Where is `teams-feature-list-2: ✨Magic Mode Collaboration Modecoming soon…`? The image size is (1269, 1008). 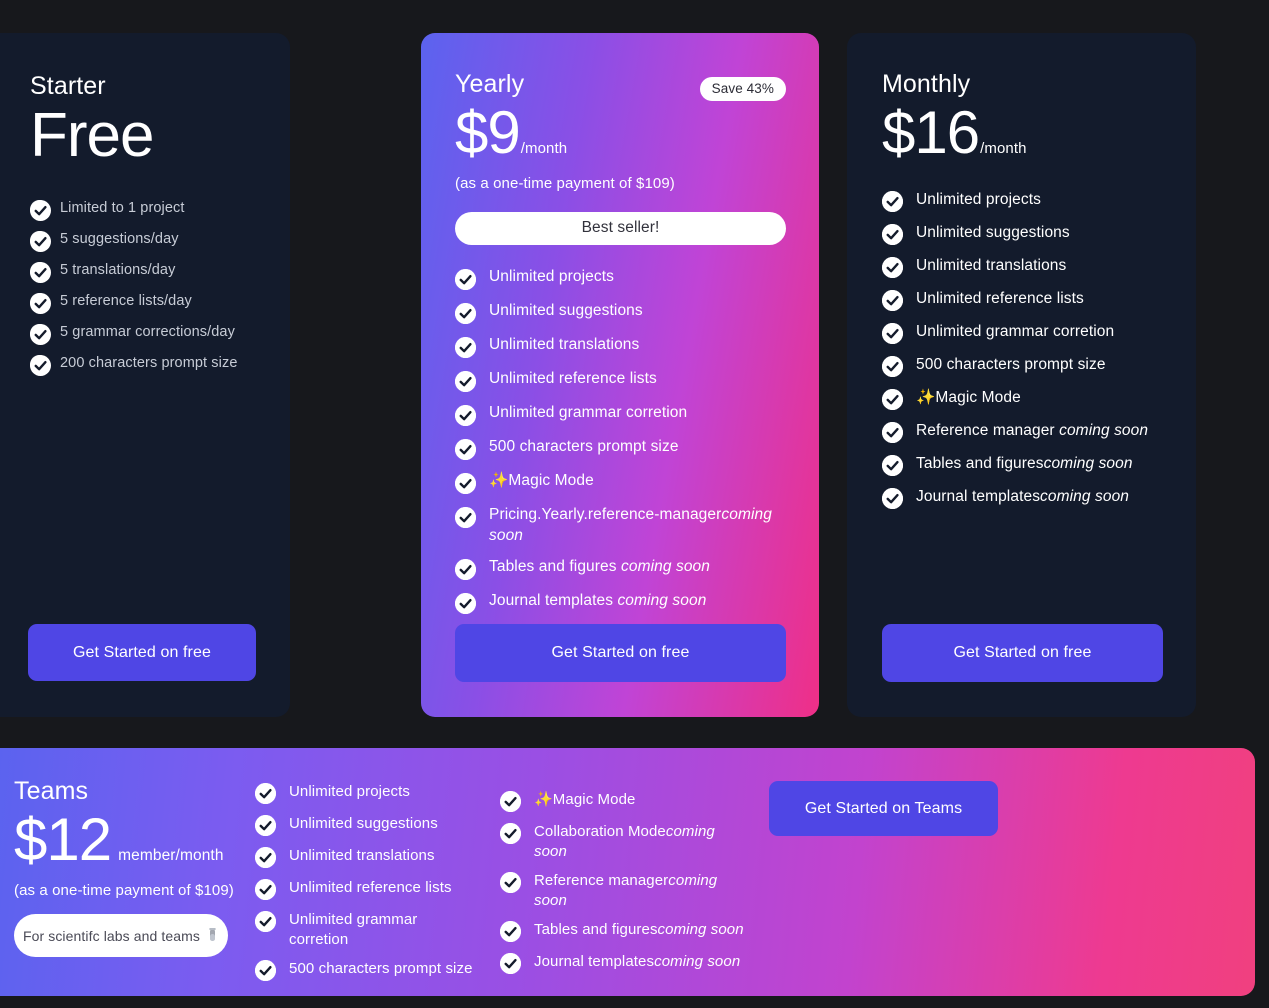 teams-feature-list-2: ✨Magic Mode Collaboration Modecoming soon… is located at coordinates (625, 887).